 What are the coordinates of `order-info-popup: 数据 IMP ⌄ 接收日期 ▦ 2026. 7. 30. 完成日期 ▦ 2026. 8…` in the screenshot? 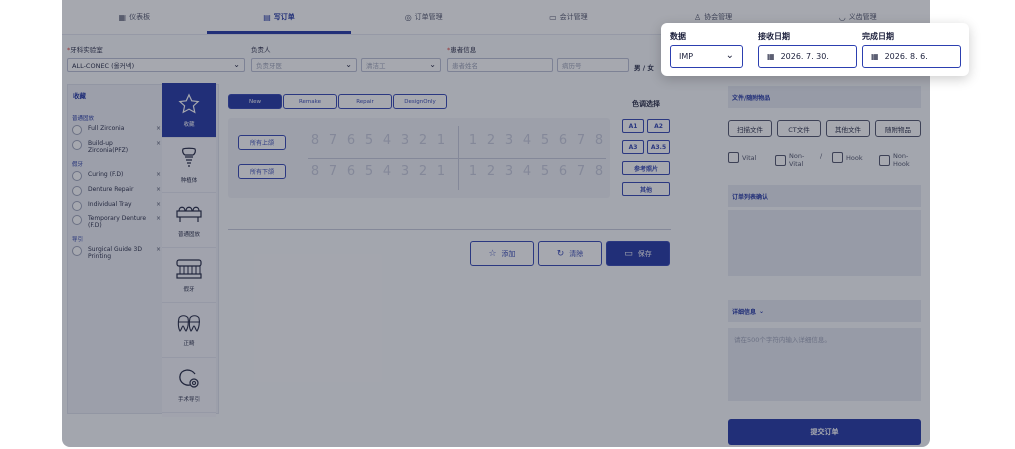 It's located at (815, 49).